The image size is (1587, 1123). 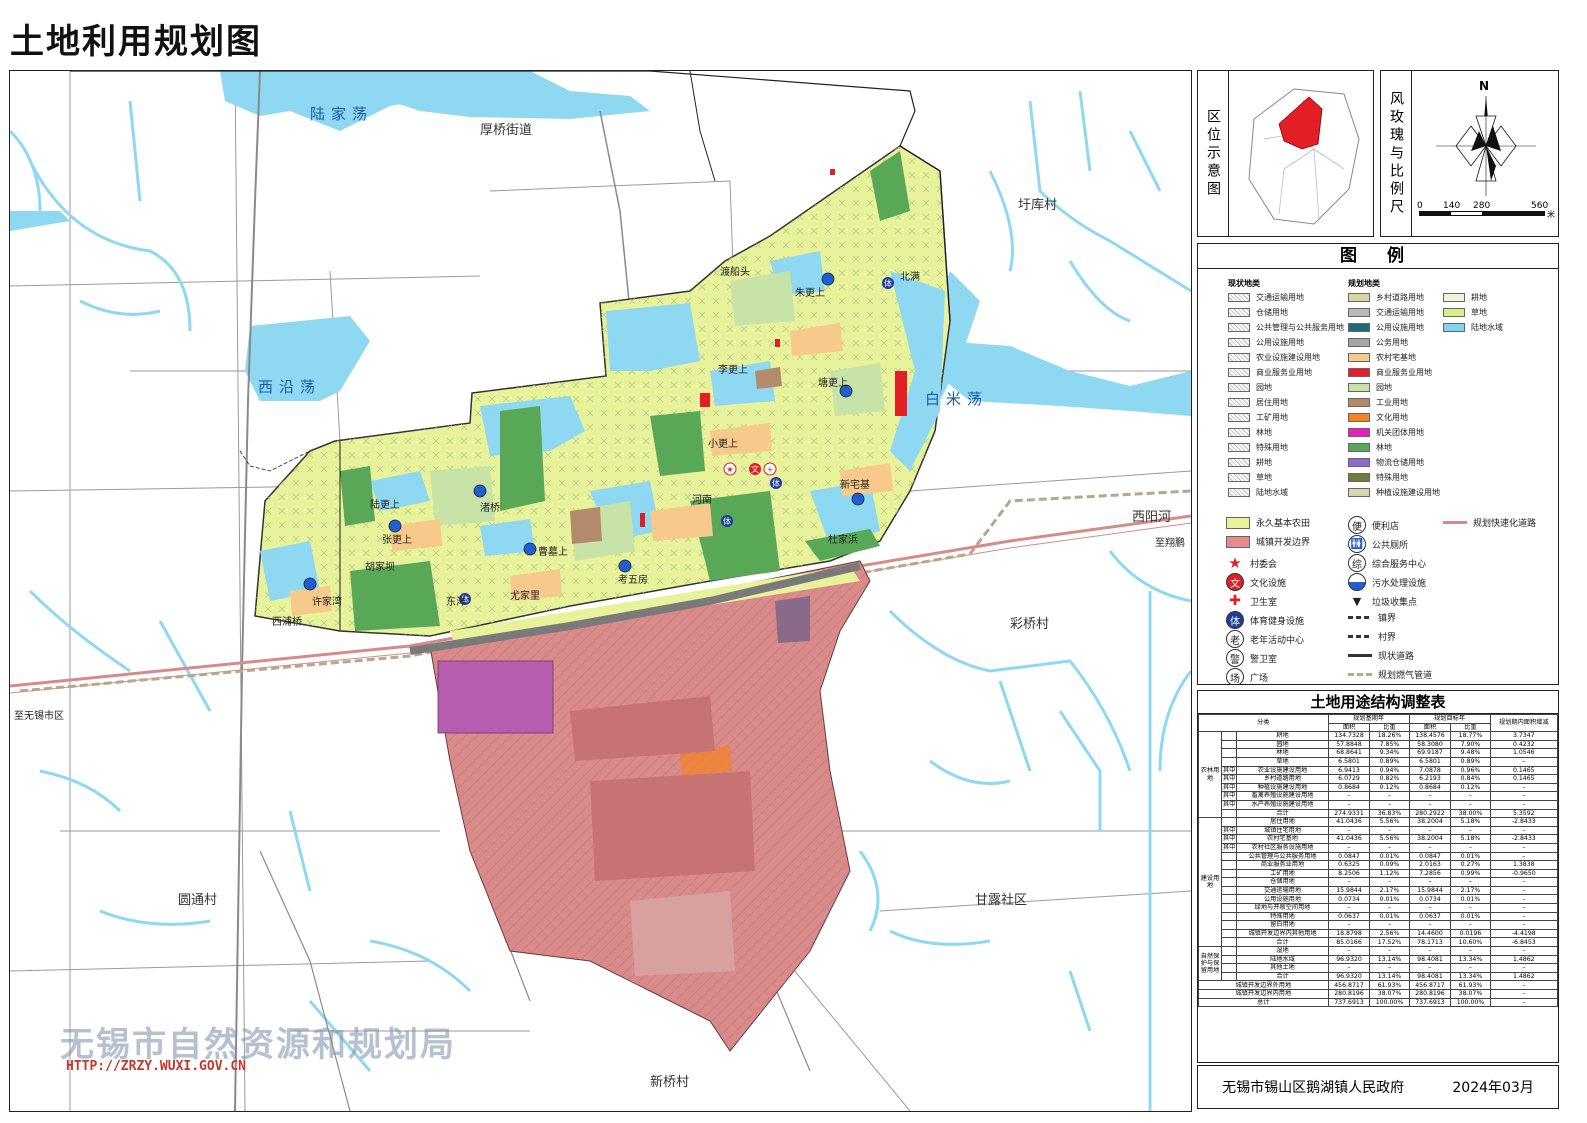 I want to click on legend-symbol-icon: 警, so click(x=1235, y=658).